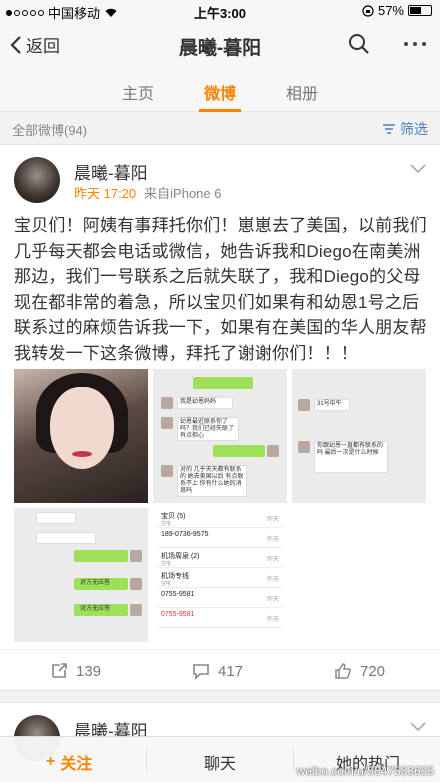  I want to click on search-icon, so click(359, 44).